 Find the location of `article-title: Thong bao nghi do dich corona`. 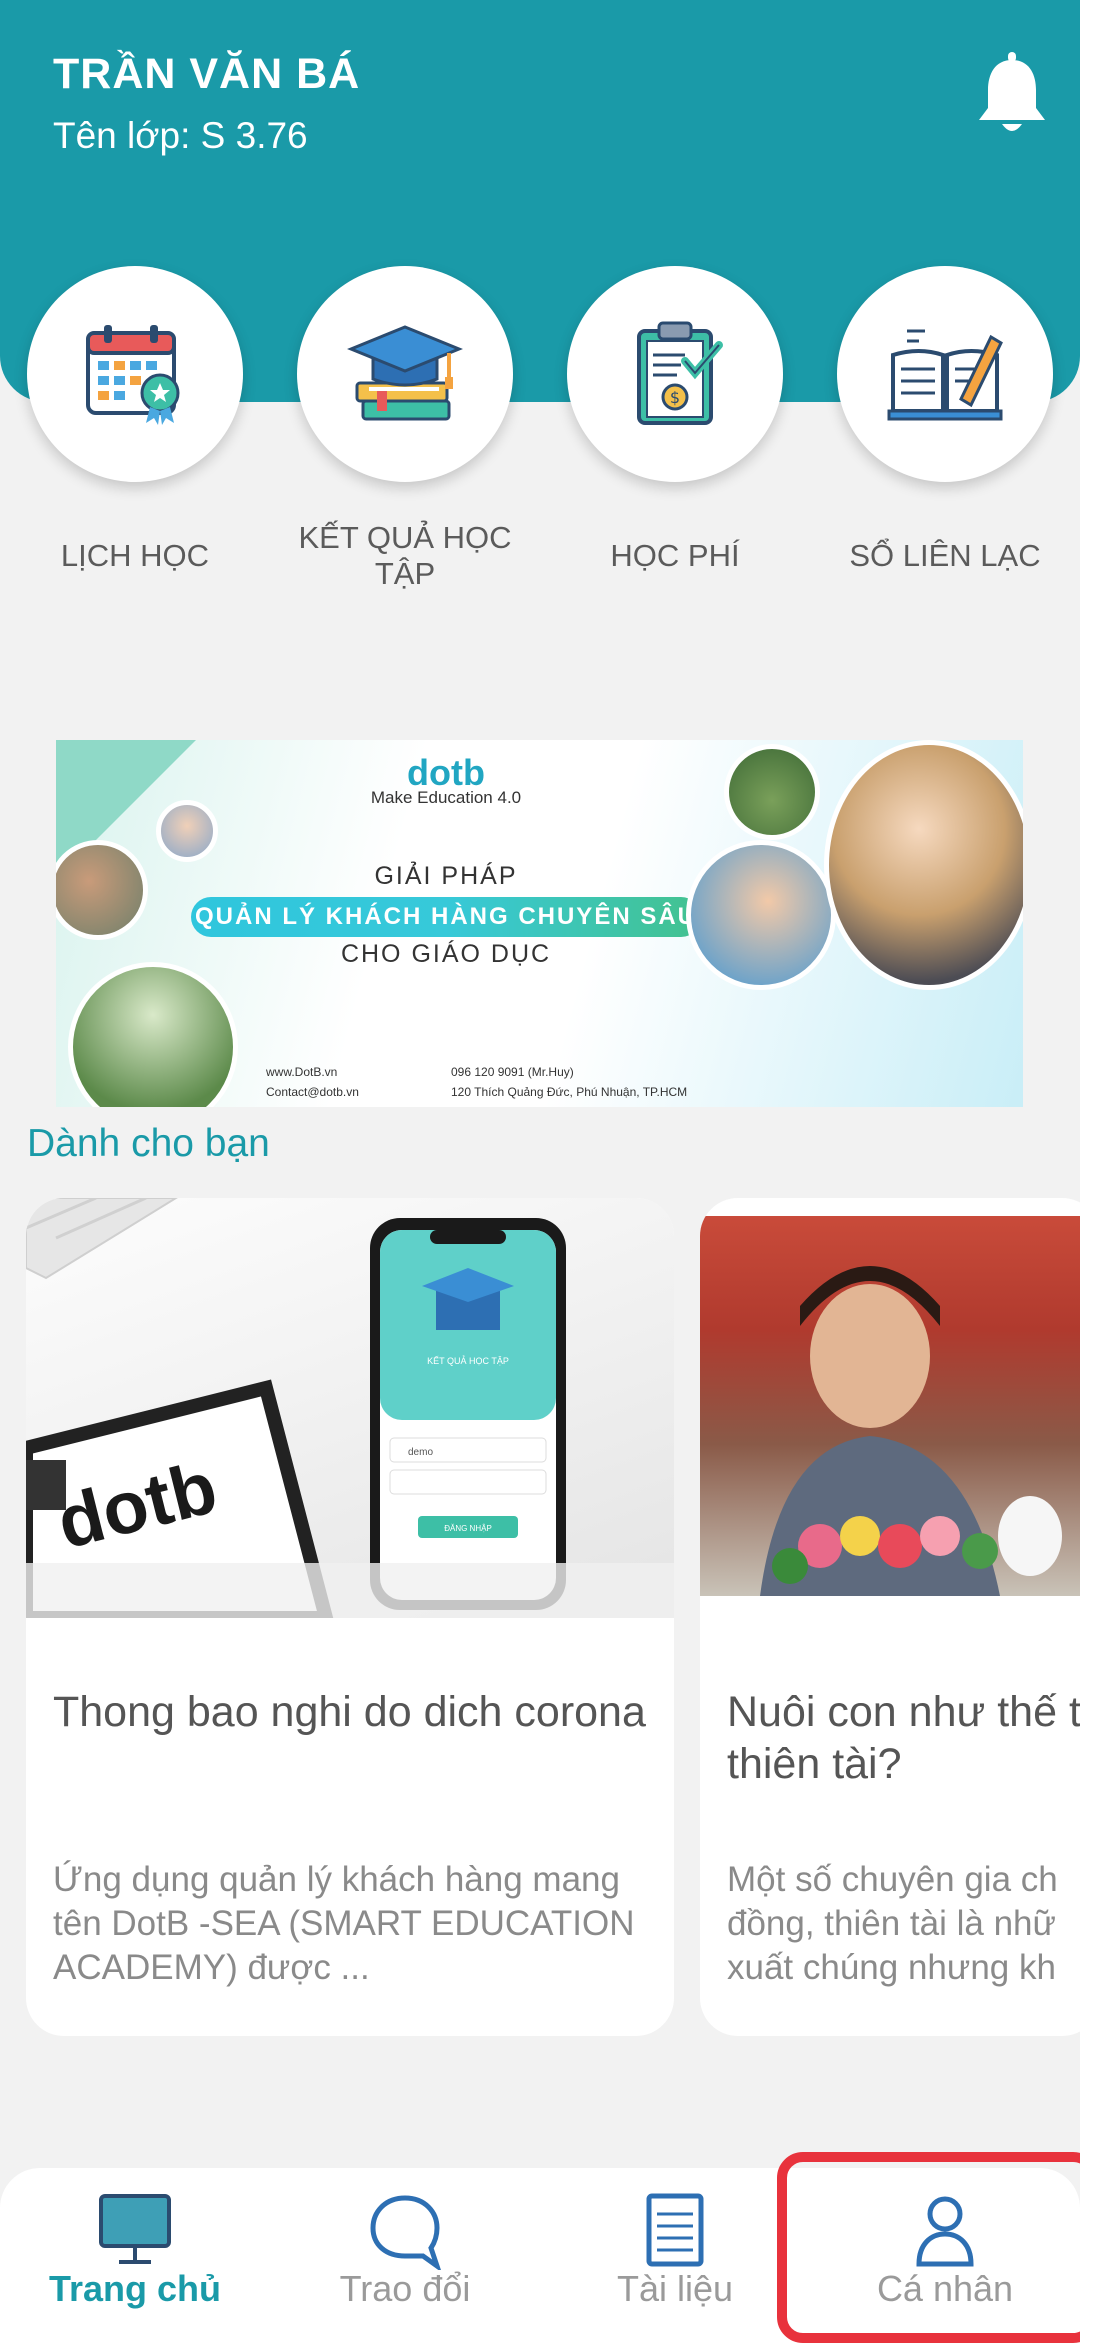

article-title: Thong bao nghi do dich corona is located at coordinates (349, 1712).